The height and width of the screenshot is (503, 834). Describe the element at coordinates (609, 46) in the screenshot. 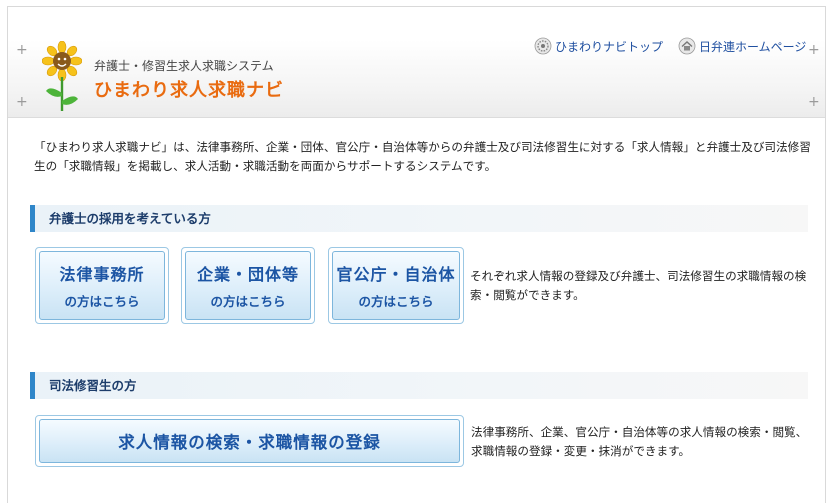

I see `himawari-navi-top-label: ひまわりナビトップ` at that location.